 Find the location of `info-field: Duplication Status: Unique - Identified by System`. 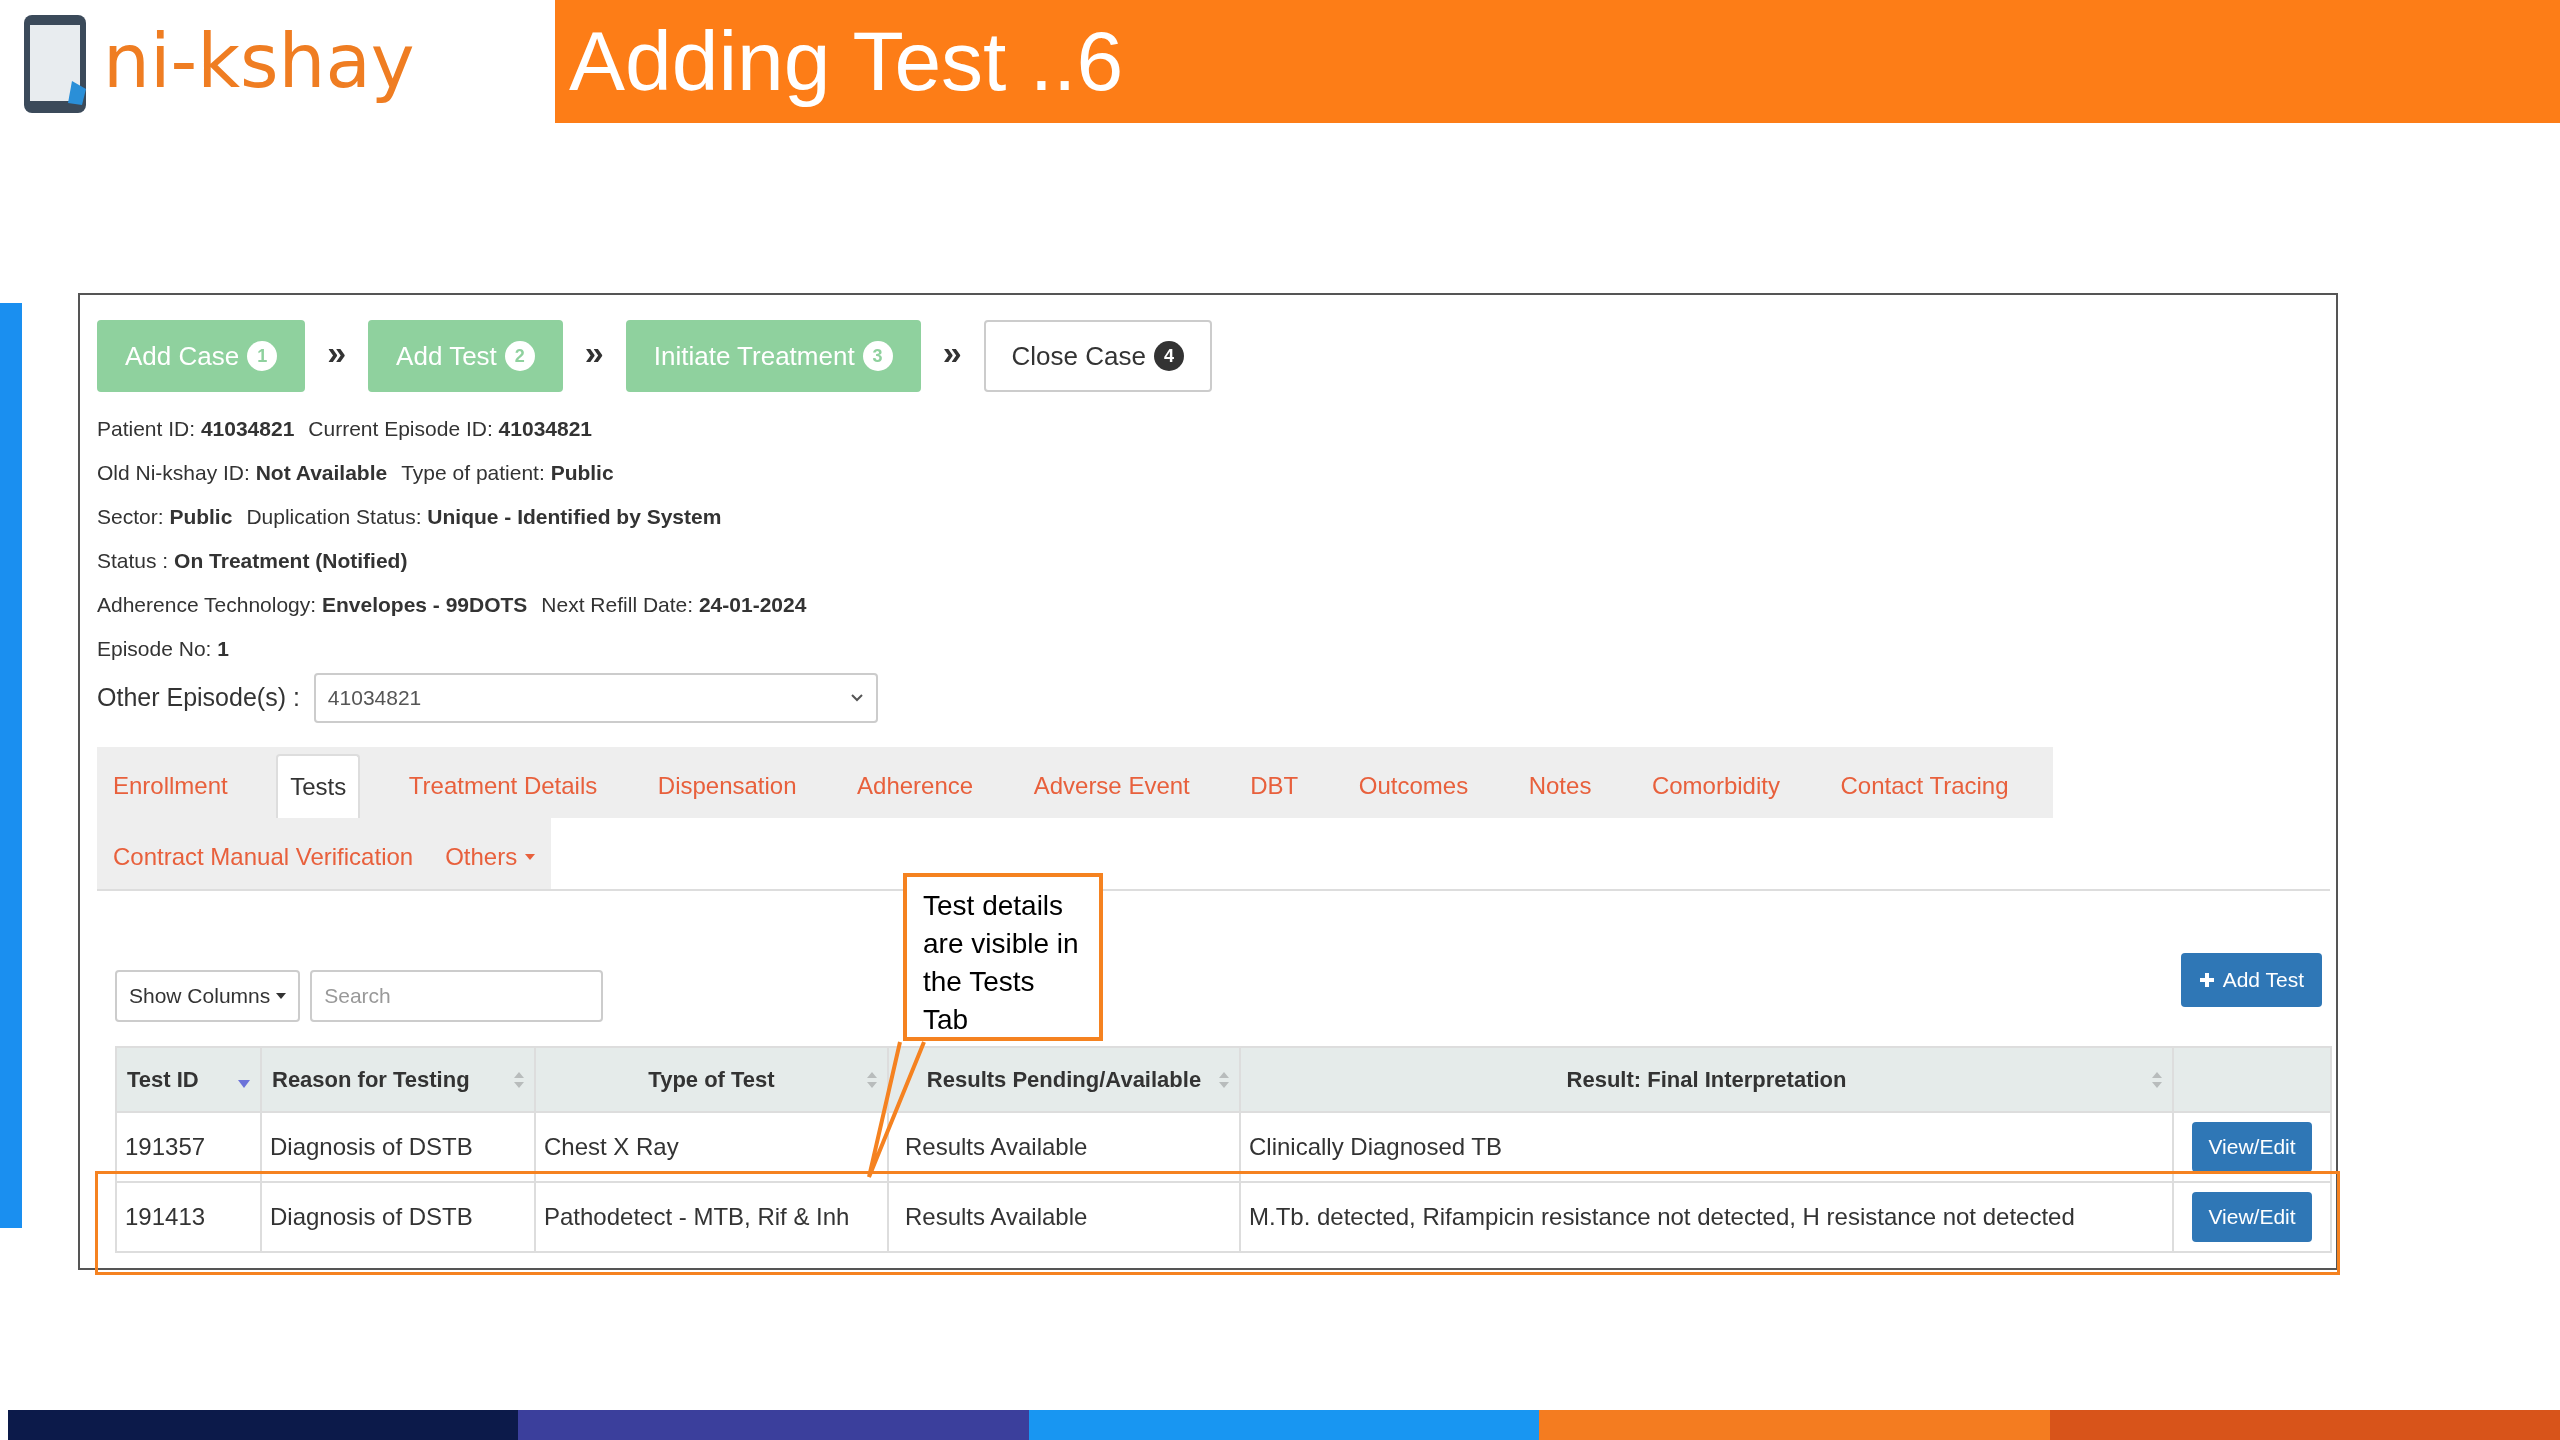

info-field: Duplication Status: Unique - Identified by System is located at coordinates (484, 517).